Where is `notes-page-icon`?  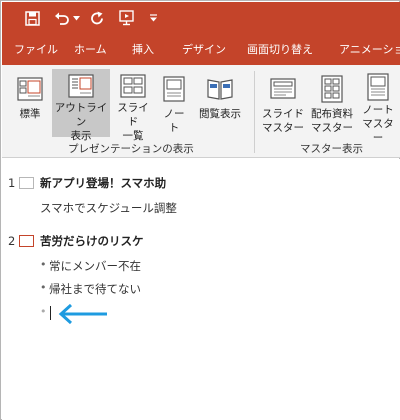 notes-page-icon is located at coordinates (174, 89).